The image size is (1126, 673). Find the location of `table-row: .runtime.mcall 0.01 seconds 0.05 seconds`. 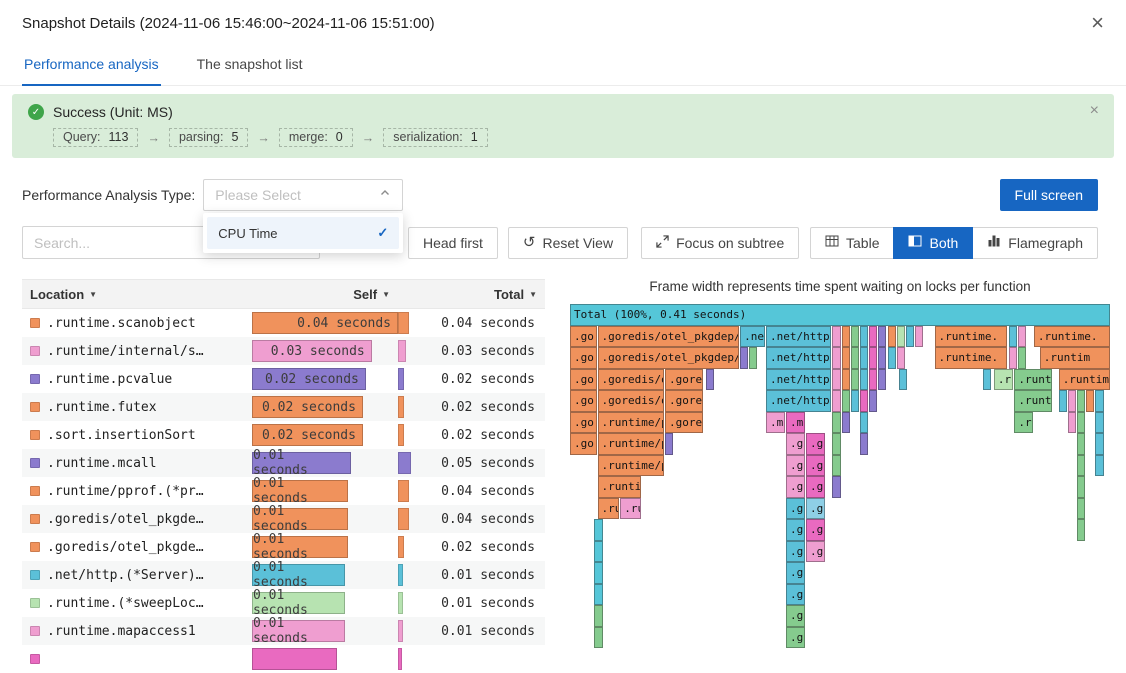

table-row: .runtime.mcall 0.01 seconds 0.05 seconds is located at coordinates (283, 463).